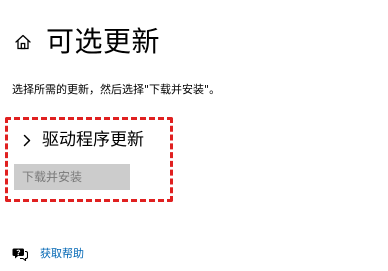  What do you see at coordinates (62, 253) in the screenshot?
I see `get-help-label: 获取帮助` at bounding box center [62, 253].